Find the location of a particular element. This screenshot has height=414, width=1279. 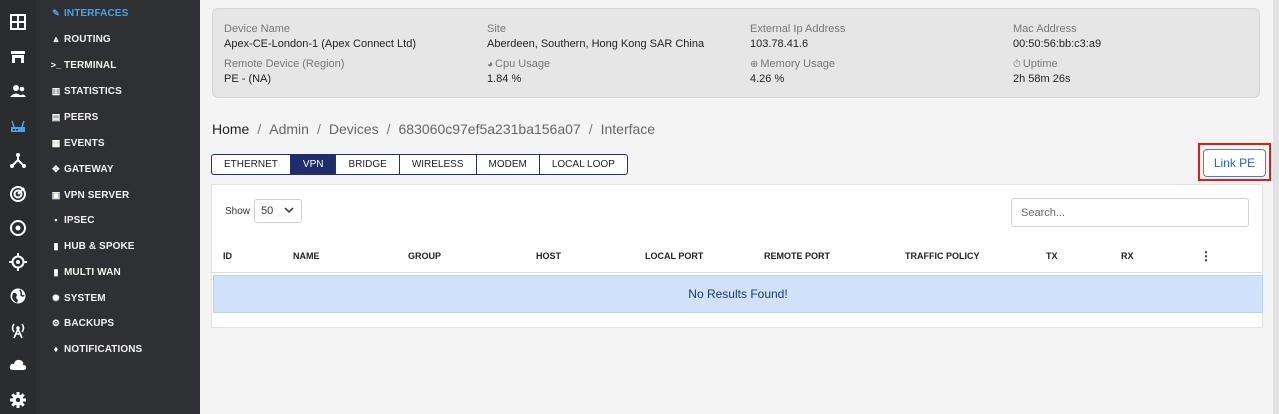

sidebar-item-system: ✺ SYSTEM is located at coordinates (78, 298).